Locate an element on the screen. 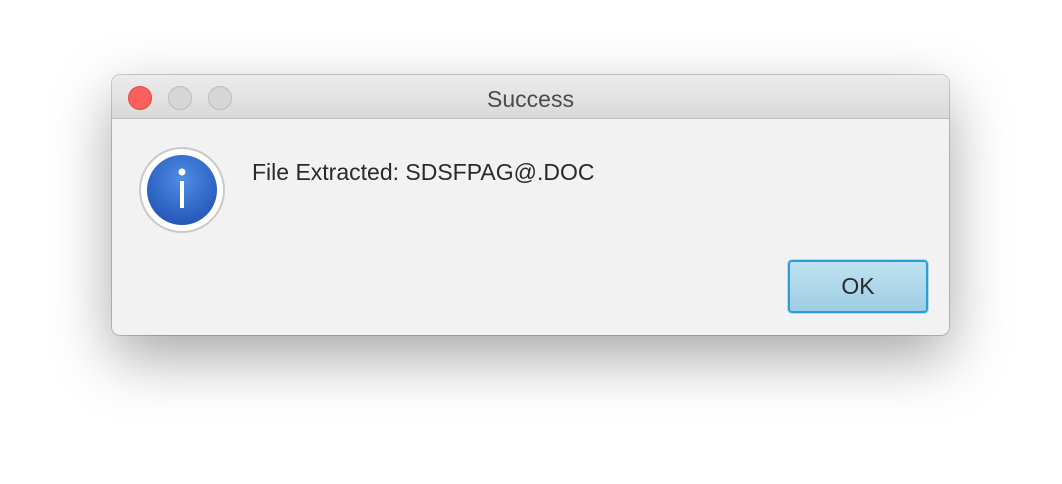 The width and height of the screenshot is (1062, 484). ok-button: OK is located at coordinates (858, 286).